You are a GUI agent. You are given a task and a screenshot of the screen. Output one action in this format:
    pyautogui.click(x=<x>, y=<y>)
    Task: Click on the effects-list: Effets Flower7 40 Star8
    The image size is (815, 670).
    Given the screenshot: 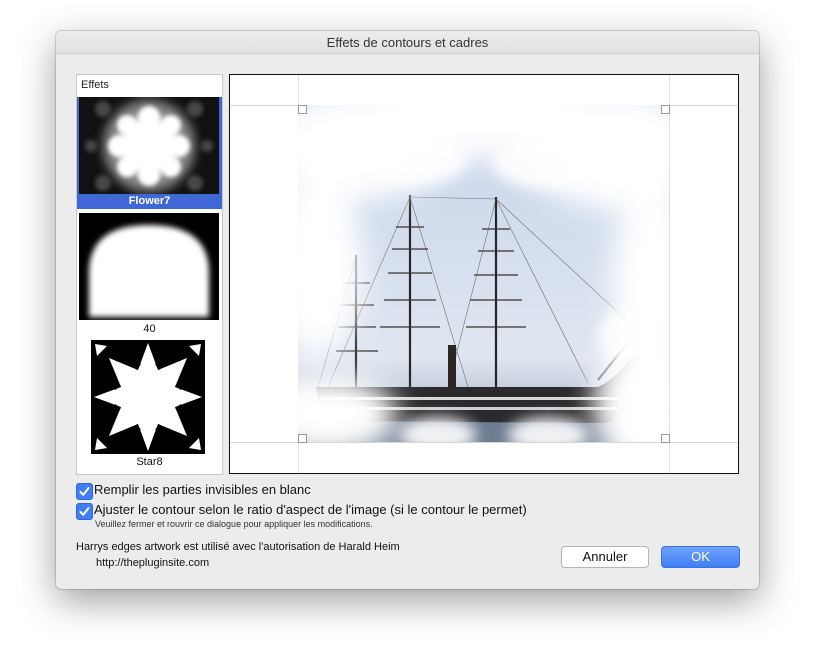 What is the action you would take?
    pyautogui.click(x=149, y=274)
    